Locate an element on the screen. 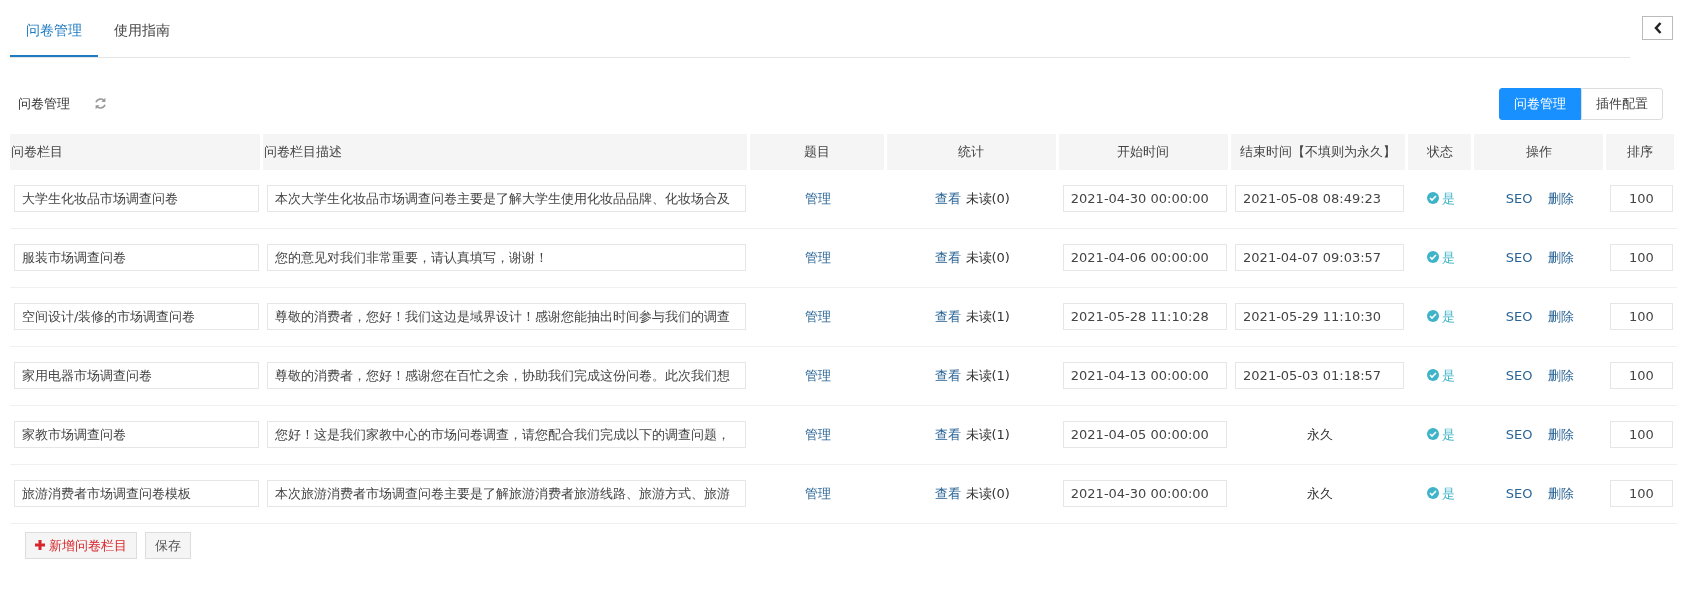 This screenshot has height=601, width=1693. end-time-field: 2021-04-07 09:03:57 is located at coordinates (1320, 257).